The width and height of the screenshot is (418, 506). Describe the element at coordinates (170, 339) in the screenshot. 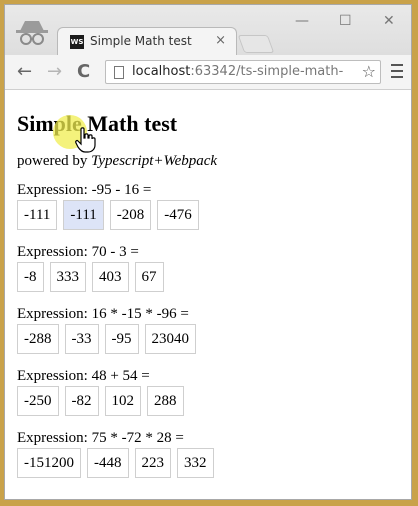

I see `answer-button: 23040` at that location.